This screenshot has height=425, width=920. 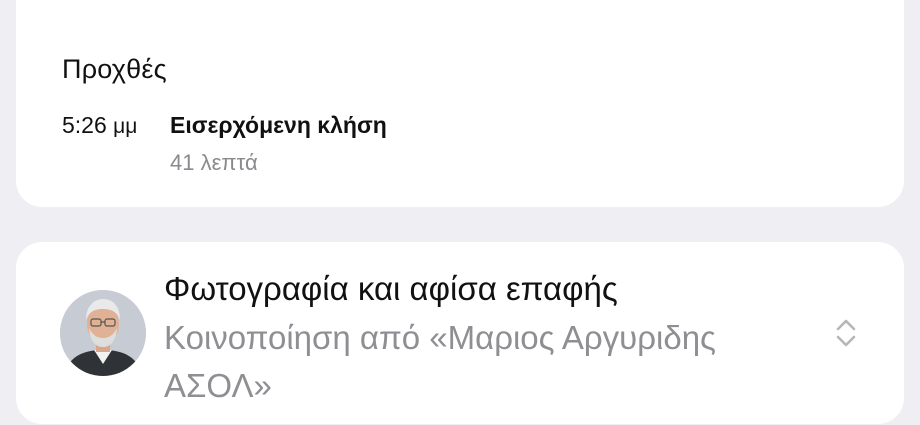 I want to click on contact-photo-icon, so click(x=103, y=333).